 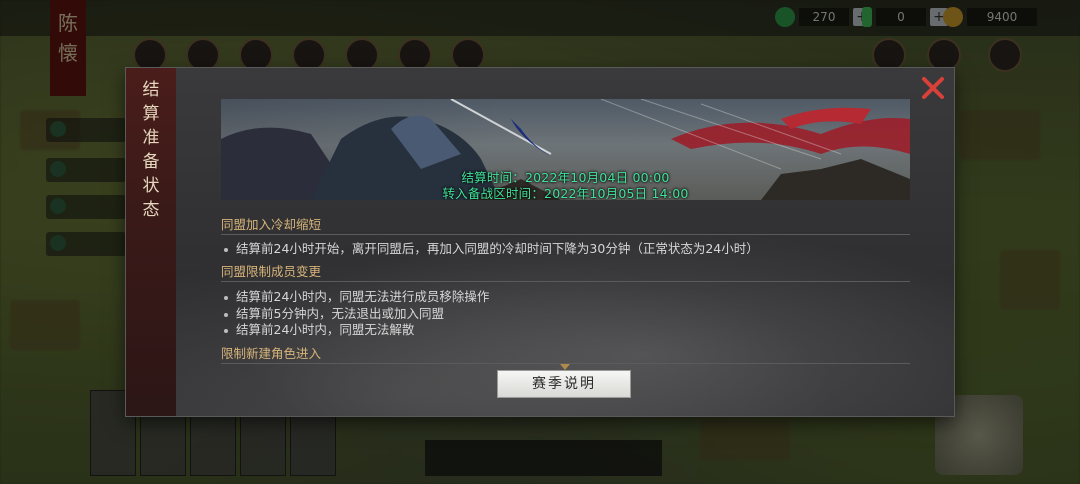 I want to click on list-item: 结算前5分钟内，无法退出或加入同盟, so click(x=334, y=314).